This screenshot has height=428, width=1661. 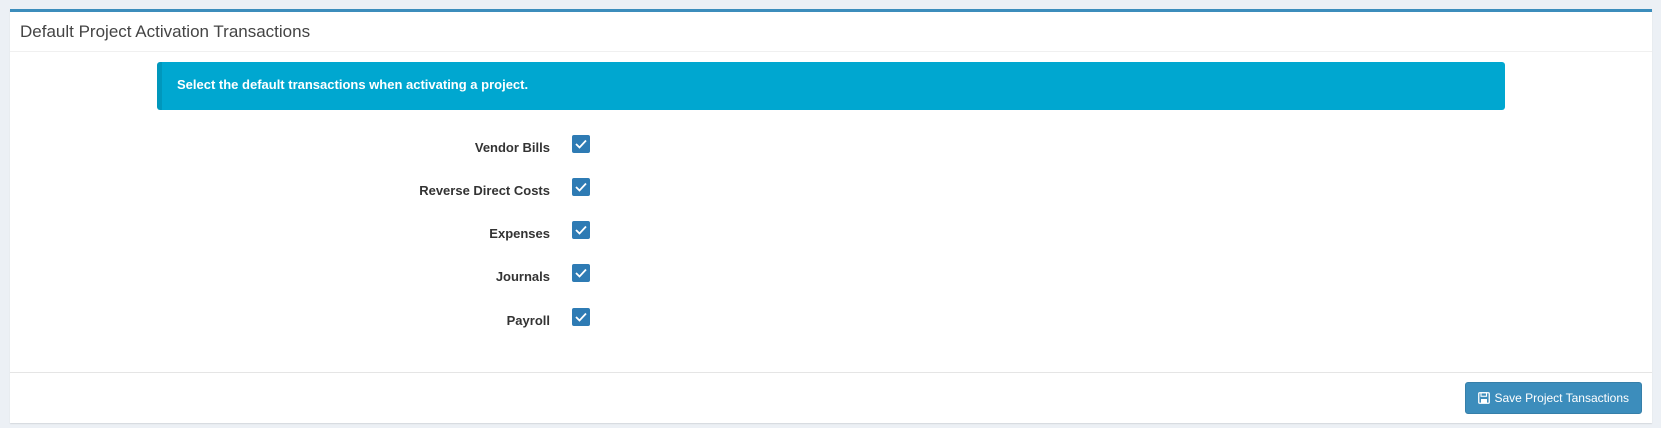 I want to click on save-button-label: Save Project Tansactions, so click(x=1561, y=398).